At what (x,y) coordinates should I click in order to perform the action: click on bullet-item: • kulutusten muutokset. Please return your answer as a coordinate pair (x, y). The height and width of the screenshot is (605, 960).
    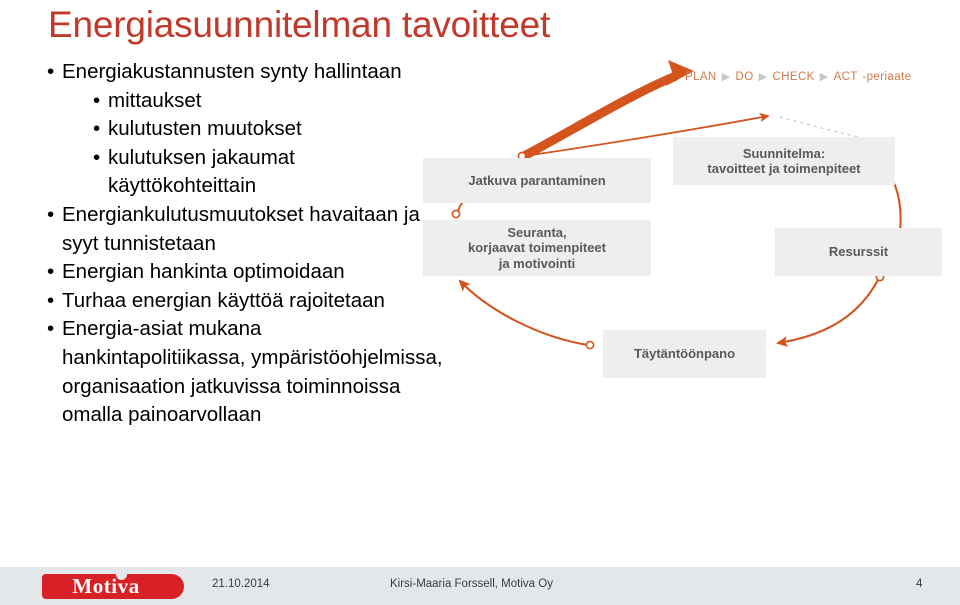
    Looking at the image, I should click on (269, 129).